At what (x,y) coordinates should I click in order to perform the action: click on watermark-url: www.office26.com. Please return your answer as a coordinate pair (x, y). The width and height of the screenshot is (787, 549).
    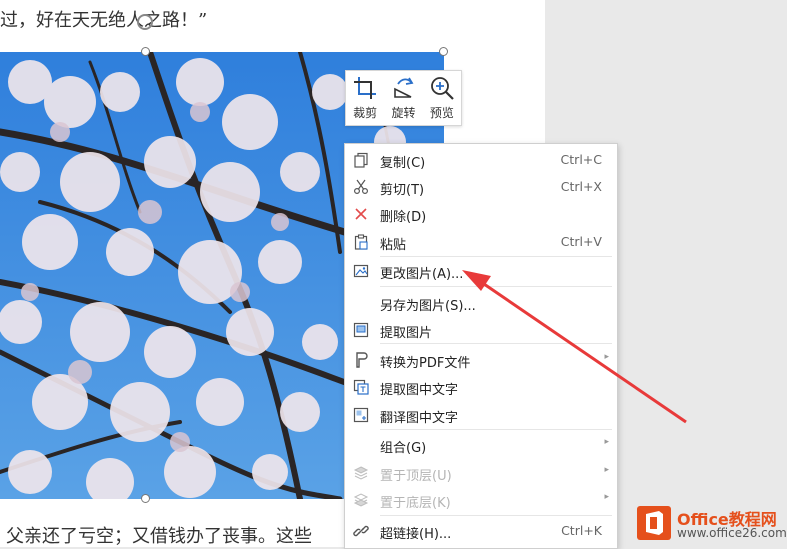
    Looking at the image, I should click on (732, 533).